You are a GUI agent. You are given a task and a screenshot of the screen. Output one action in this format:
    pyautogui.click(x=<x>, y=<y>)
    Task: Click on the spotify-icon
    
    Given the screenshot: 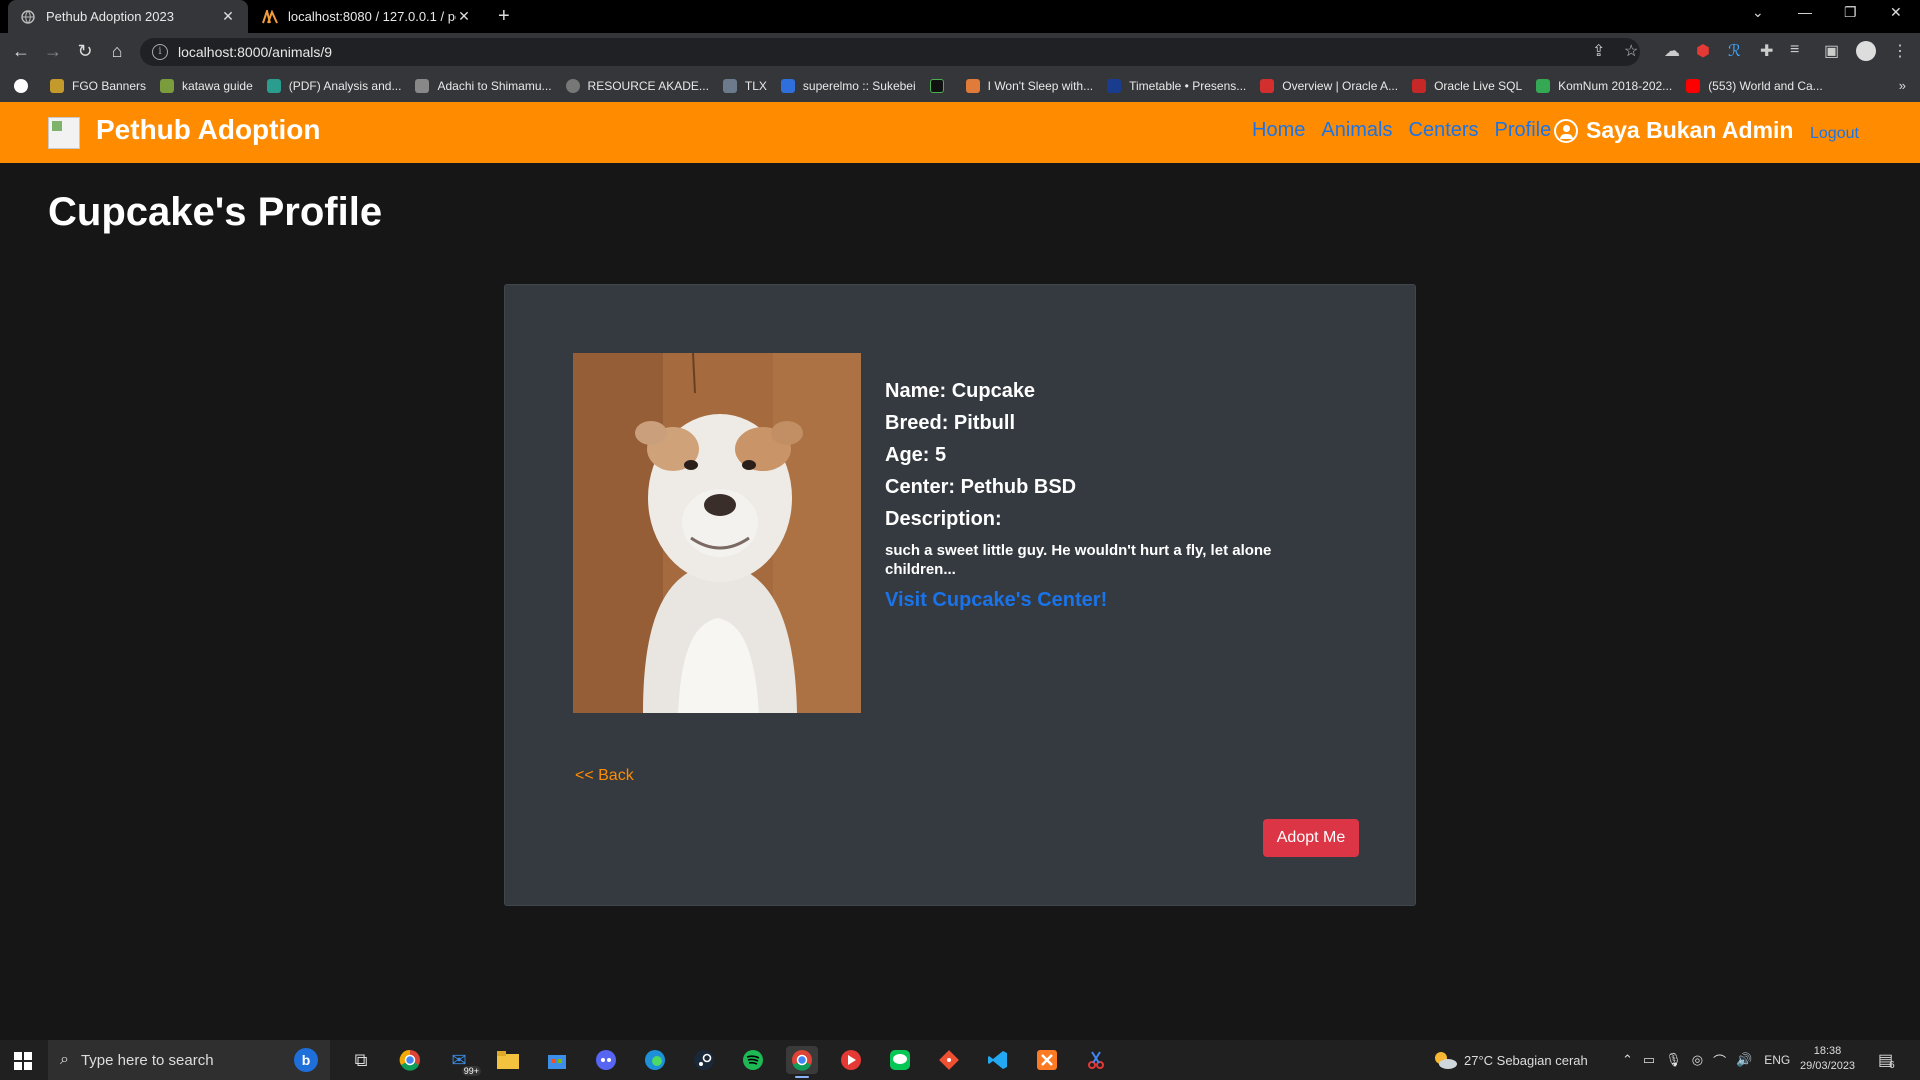 What is the action you would take?
    pyautogui.click(x=753, y=1060)
    